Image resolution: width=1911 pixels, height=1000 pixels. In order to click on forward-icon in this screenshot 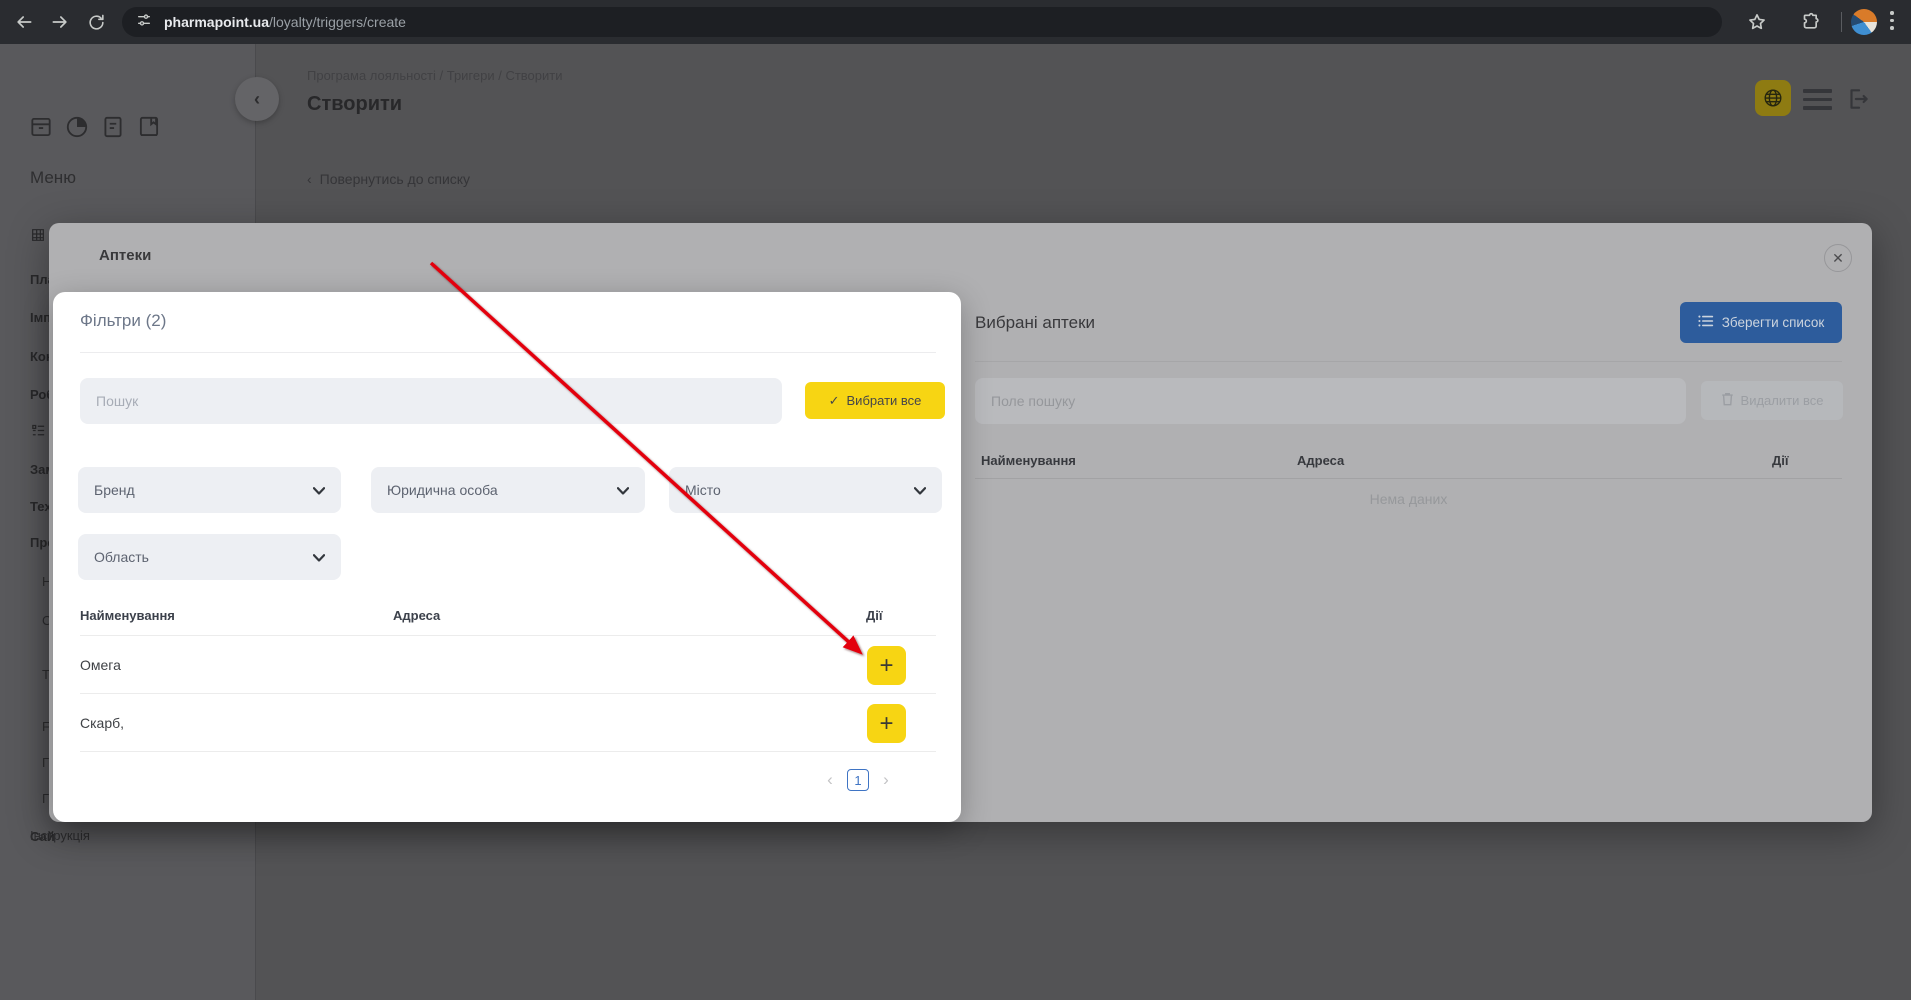, I will do `click(60, 22)`.